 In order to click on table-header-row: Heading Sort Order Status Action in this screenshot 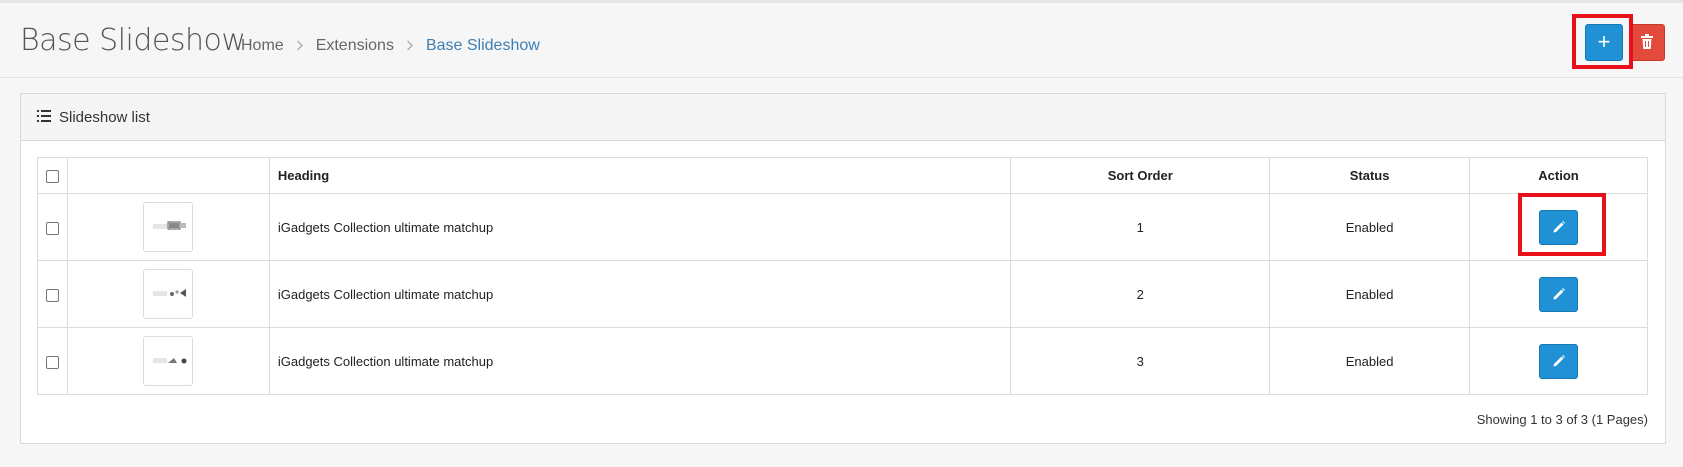, I will do `click(842, 175)`.